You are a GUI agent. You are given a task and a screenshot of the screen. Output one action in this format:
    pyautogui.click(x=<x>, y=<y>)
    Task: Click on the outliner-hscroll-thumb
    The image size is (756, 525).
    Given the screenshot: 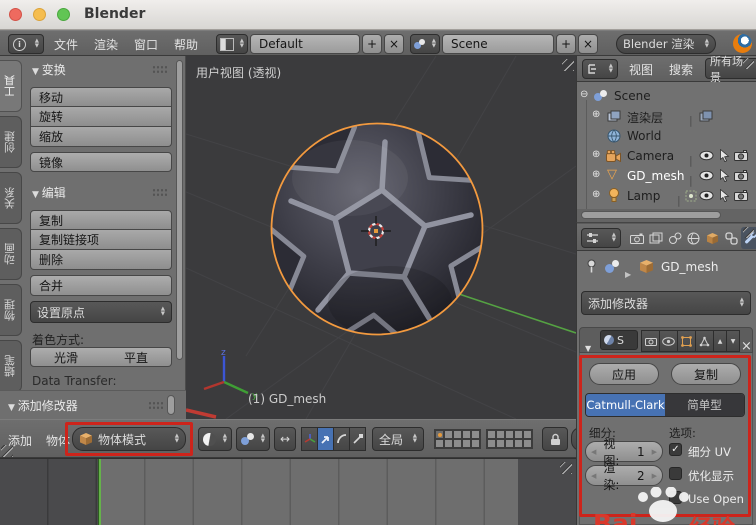 What is the action you would take?
    pyautogui.click(x=651, y=215)
    